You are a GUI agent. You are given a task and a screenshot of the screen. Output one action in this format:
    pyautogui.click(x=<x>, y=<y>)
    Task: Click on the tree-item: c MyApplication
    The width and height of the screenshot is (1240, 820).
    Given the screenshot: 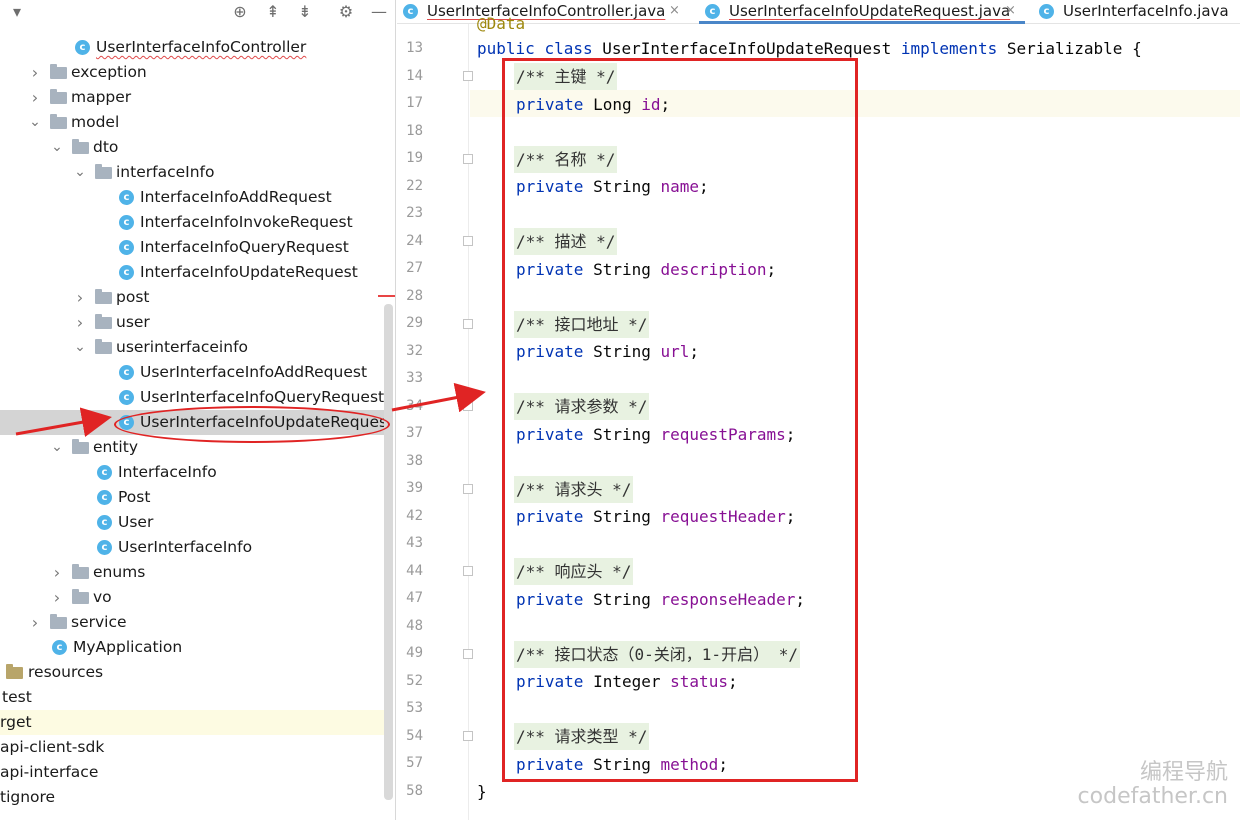 What is the action you would take?
    pyautogui.click(x=192, y=647)
    